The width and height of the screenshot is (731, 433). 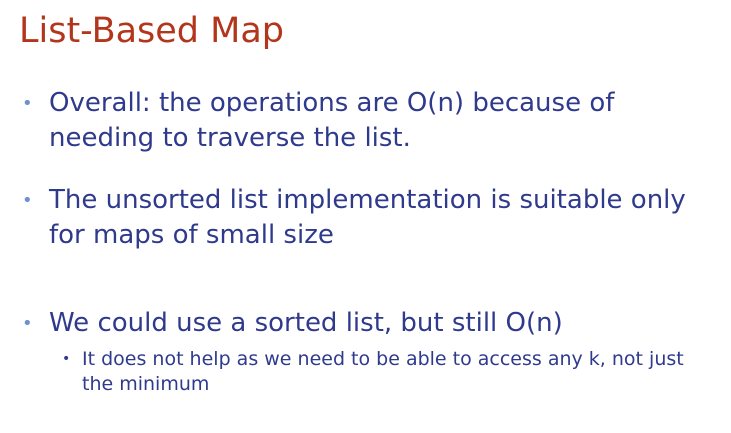 What do you see at coordinates (151, 31) in the screenshot?
I see `slide-title: List-Based Map` at bounding box center [151, 31].